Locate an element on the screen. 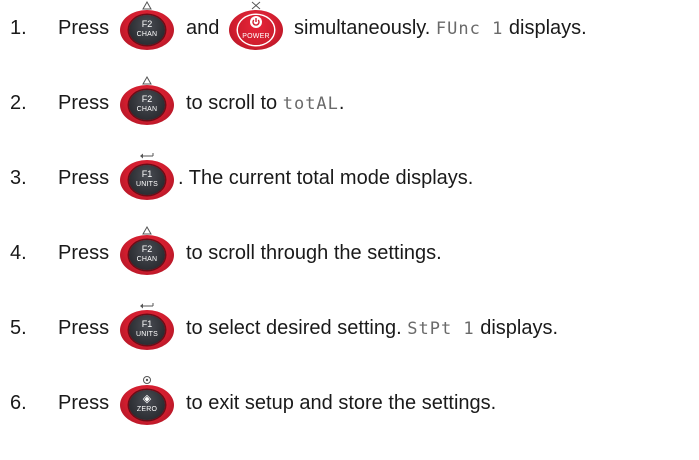 The height and width of the screenshot is (460, 699). step-number: 1. is located at coordinates (18, 28).